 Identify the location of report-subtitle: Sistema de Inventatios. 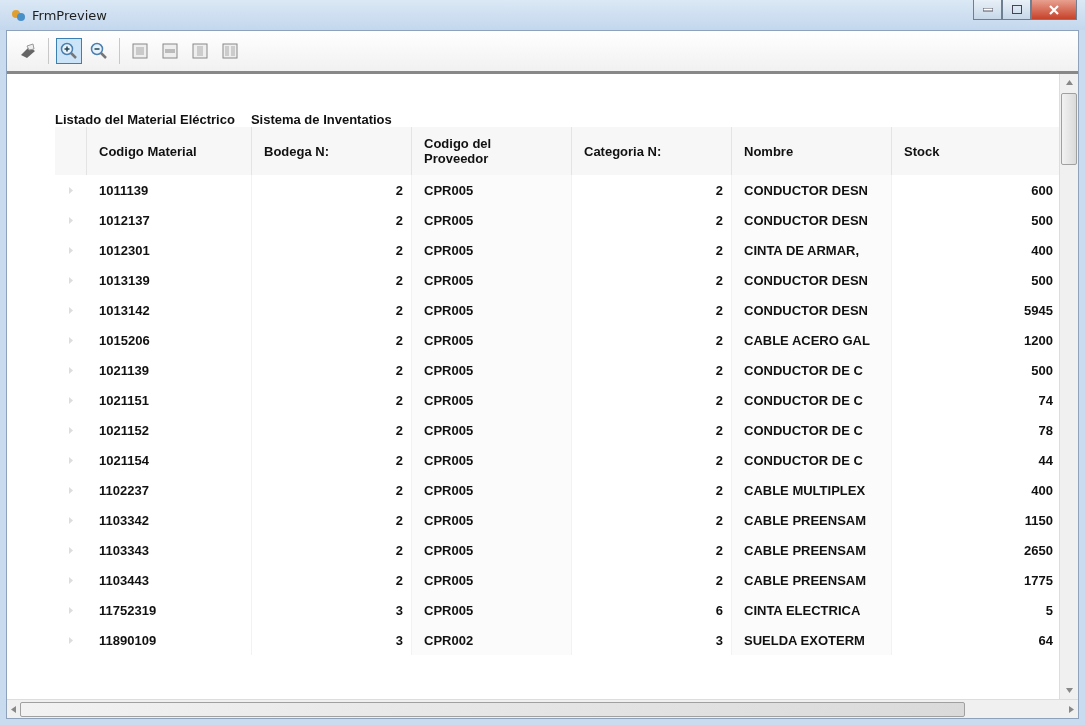
(321, 119).